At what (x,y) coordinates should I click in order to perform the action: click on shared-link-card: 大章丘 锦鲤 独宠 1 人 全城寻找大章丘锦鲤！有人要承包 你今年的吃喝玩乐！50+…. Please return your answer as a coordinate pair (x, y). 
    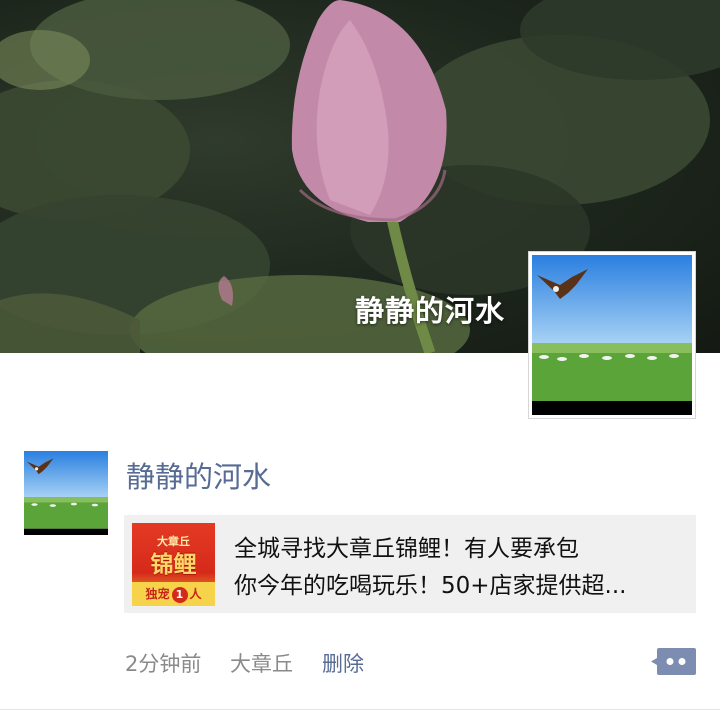
    Looking at the image, I should click on (410, 564).